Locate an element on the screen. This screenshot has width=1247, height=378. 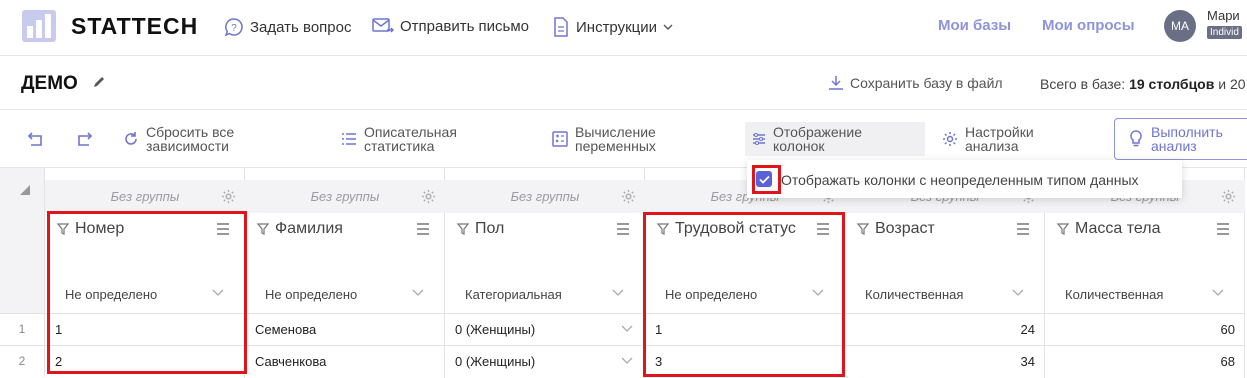
list-icon is located at coordinates (349, 139).